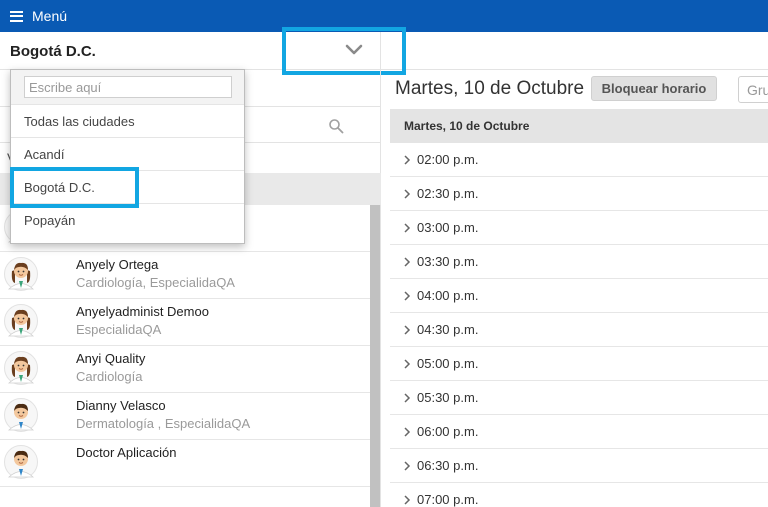 Image resolution: width=768 pixels, height=507 pixels. I want to click on time-slot-row: 06:00 p.m., so click(579, 432).